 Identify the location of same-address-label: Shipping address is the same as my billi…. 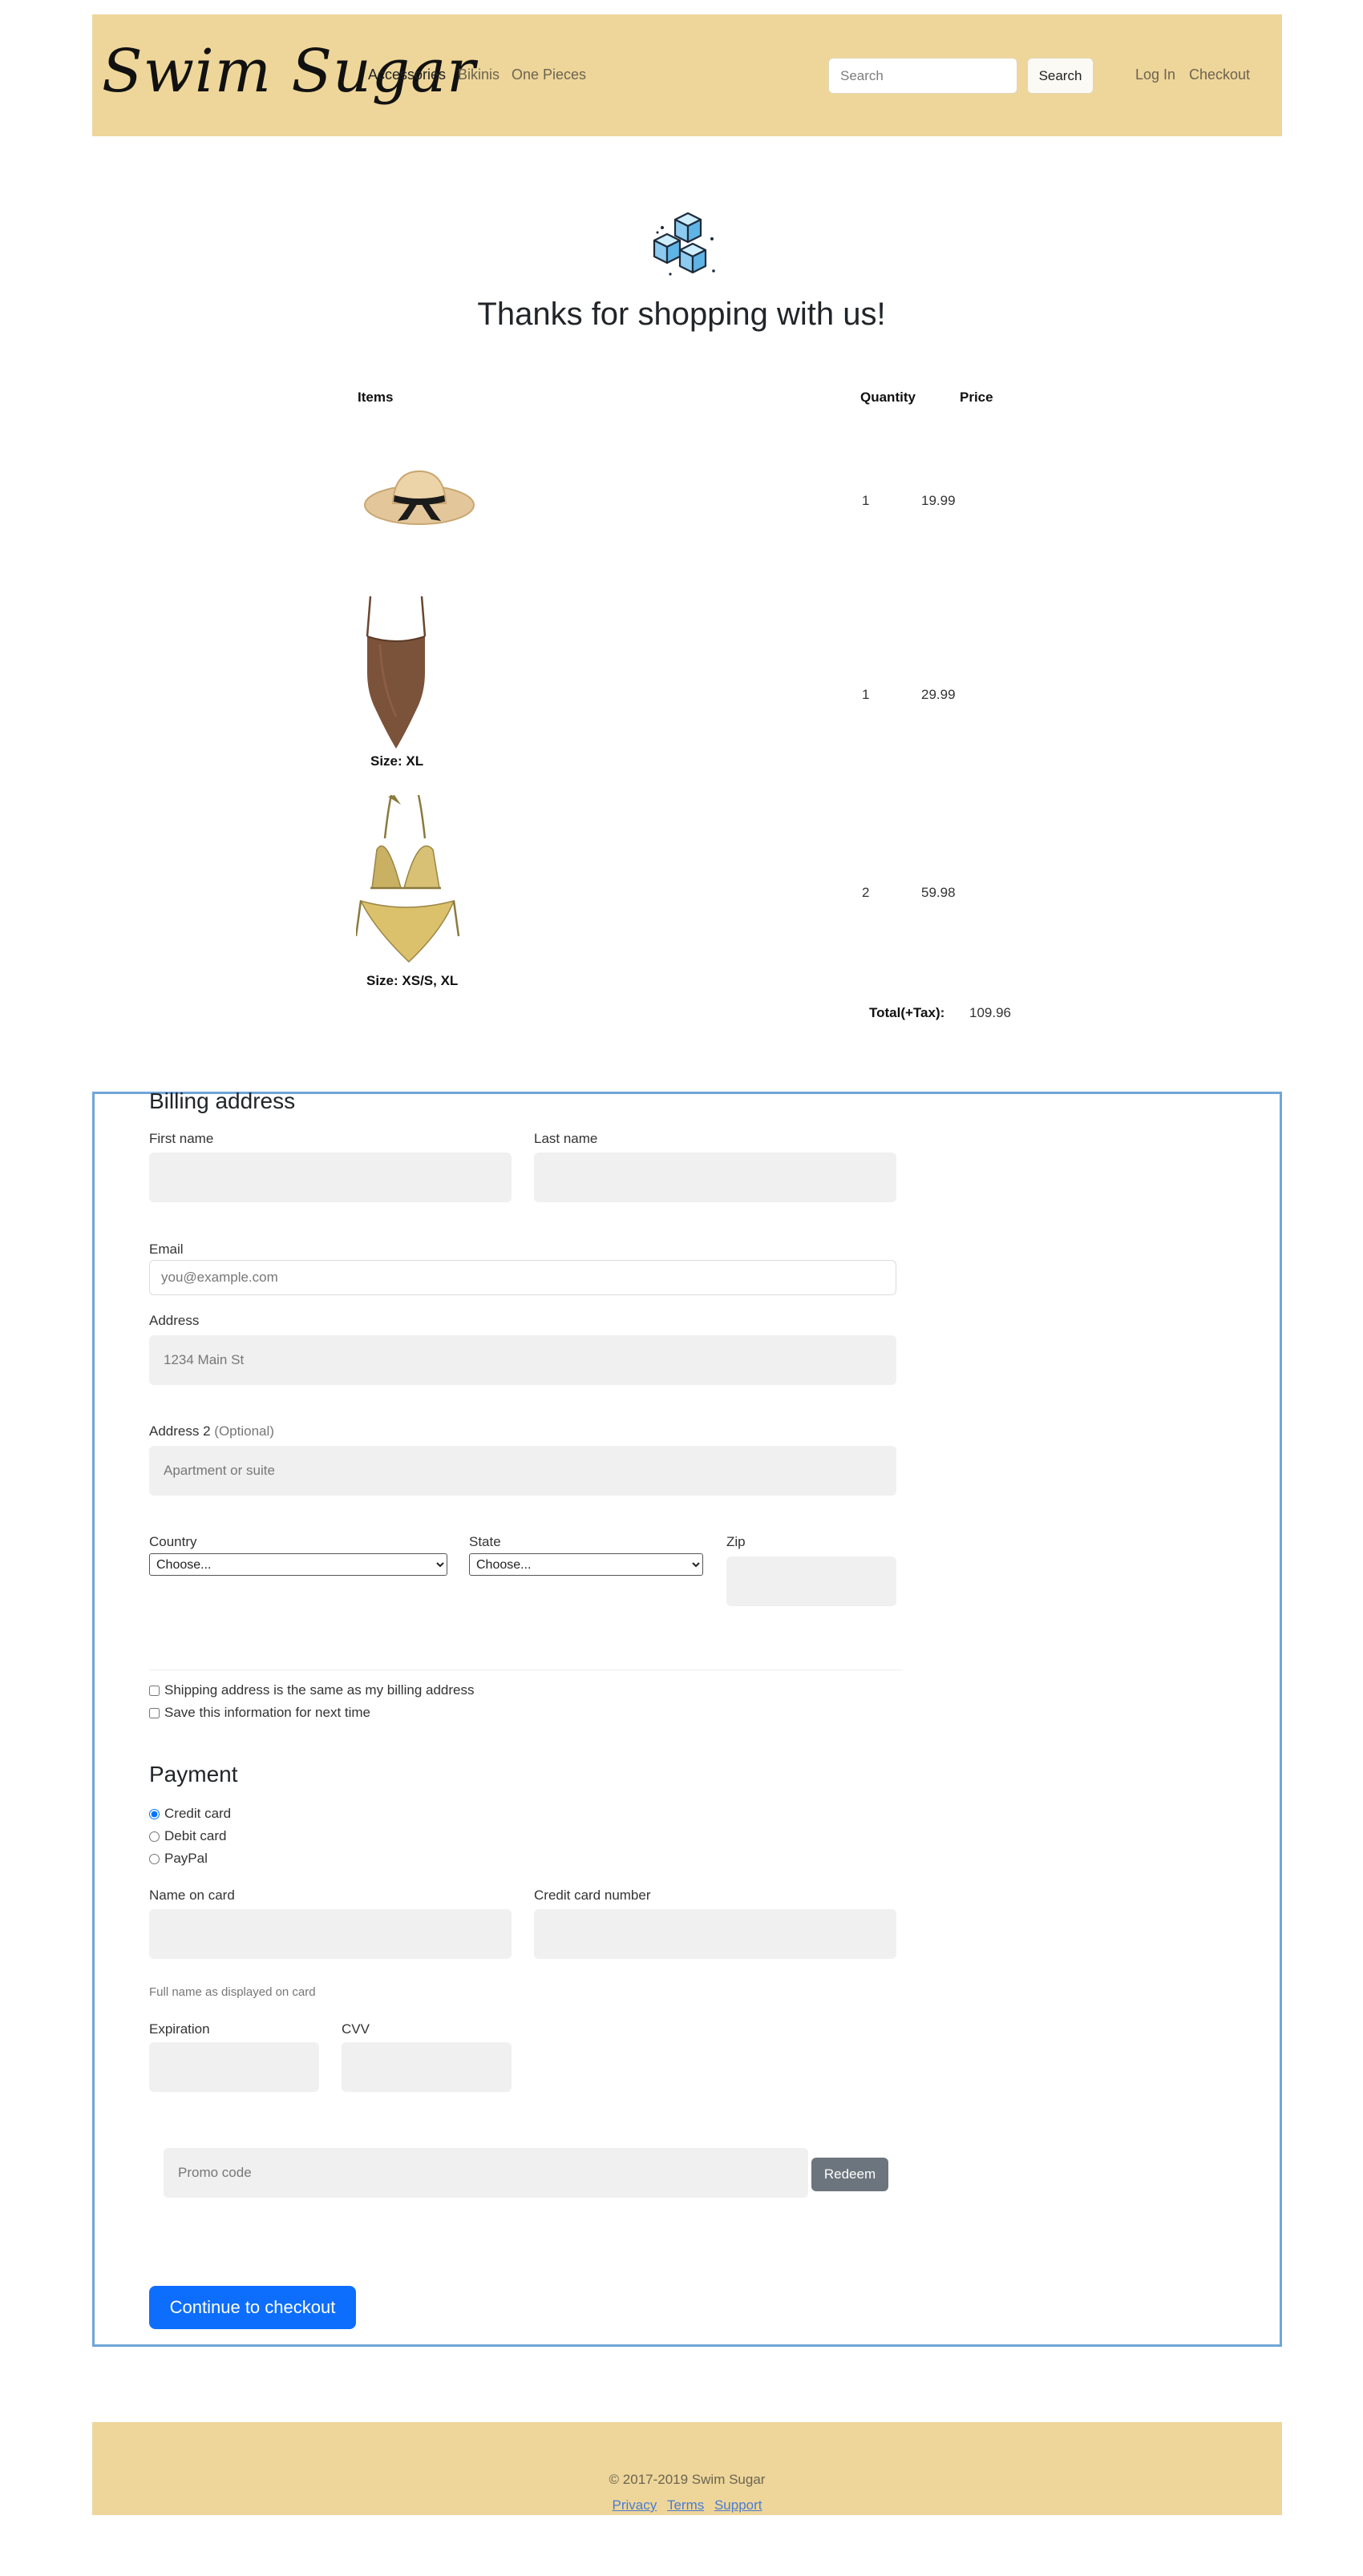
(319, 1690).